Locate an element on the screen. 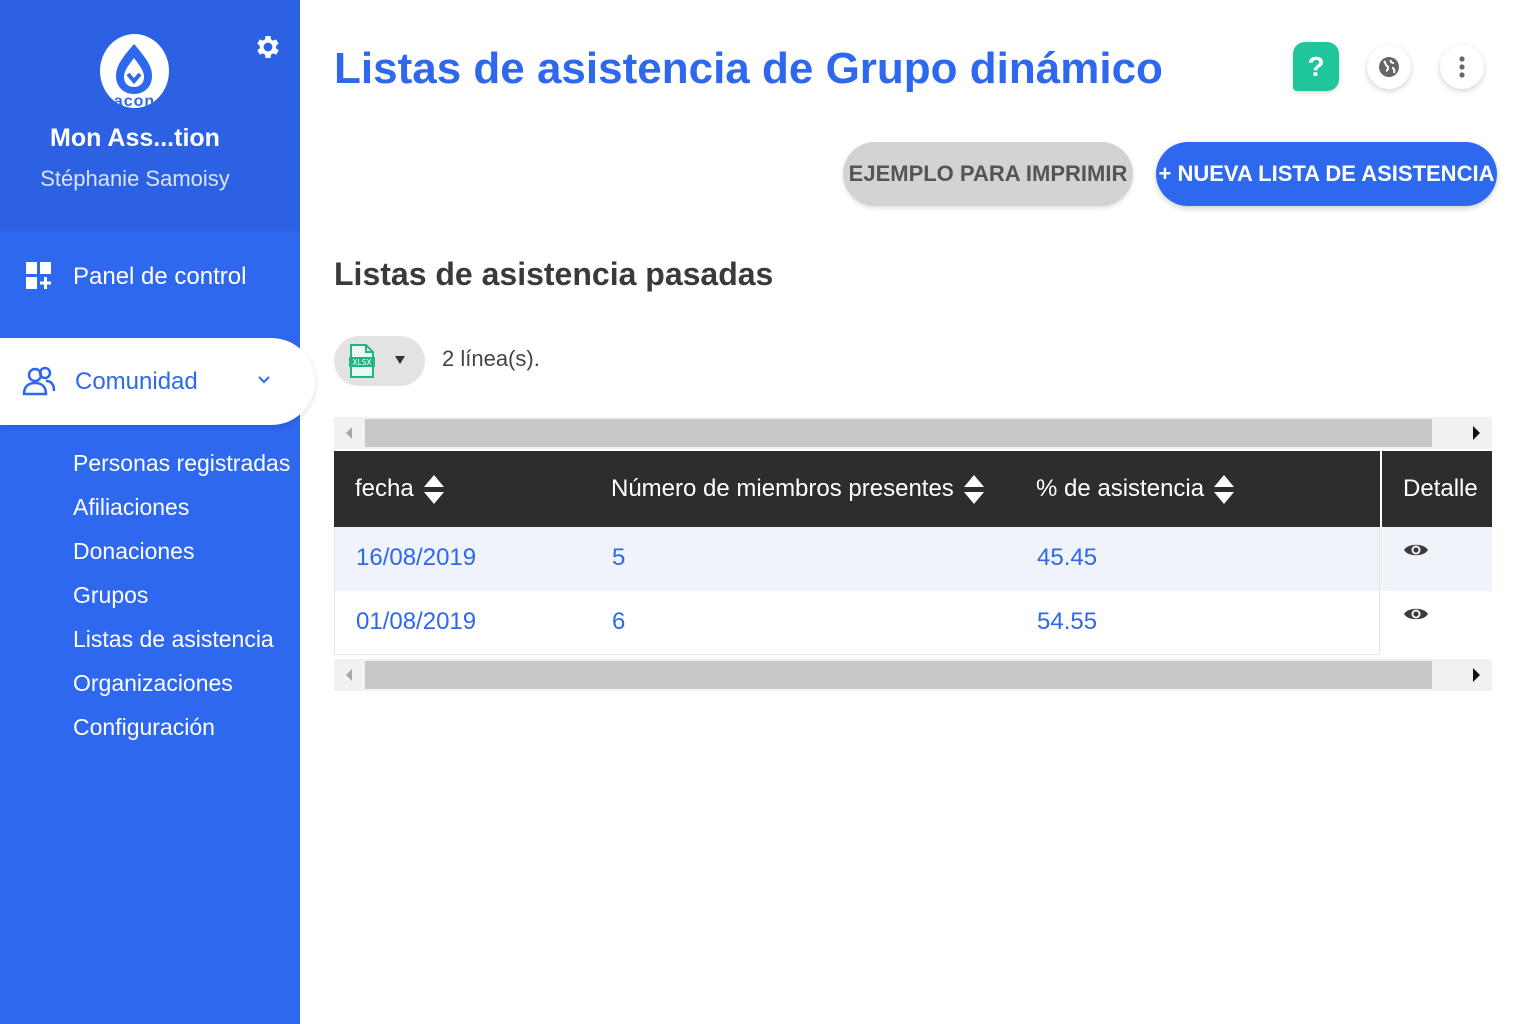  sidebar-item-registered-people: Personas registradas is located at coordinates (181, 467).